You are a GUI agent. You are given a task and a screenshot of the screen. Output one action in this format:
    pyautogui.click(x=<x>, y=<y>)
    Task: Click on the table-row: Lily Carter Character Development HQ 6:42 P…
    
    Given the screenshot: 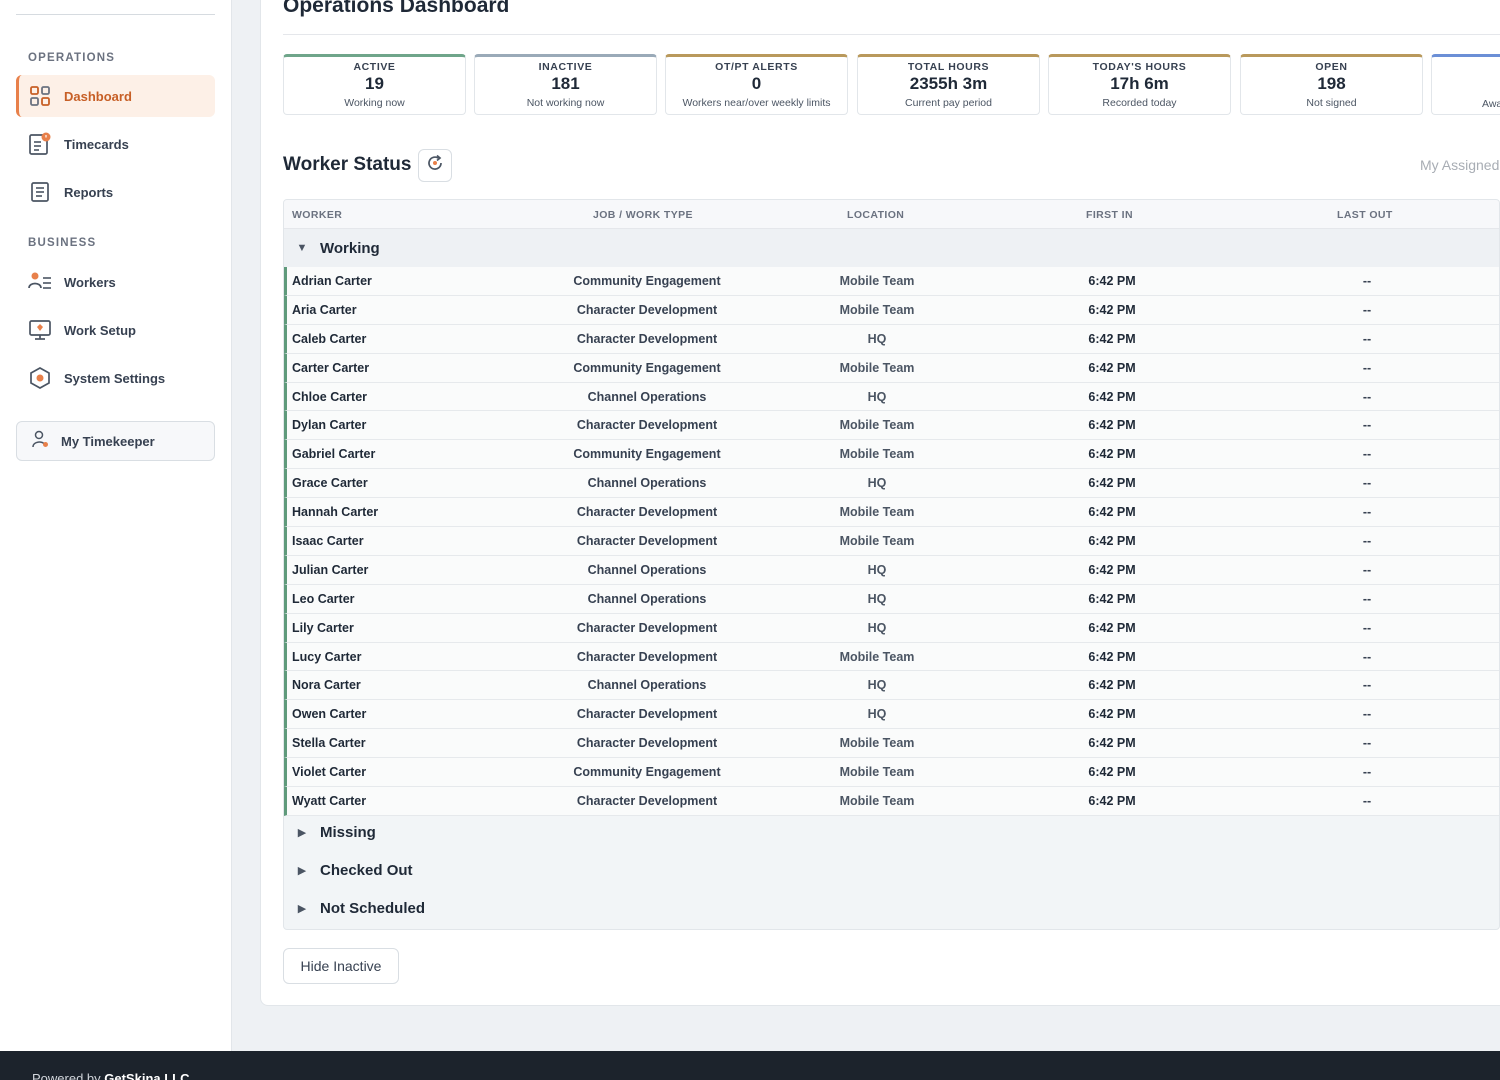 What is the action you would take?
    pyautogui.click(x=891, y=628)
    